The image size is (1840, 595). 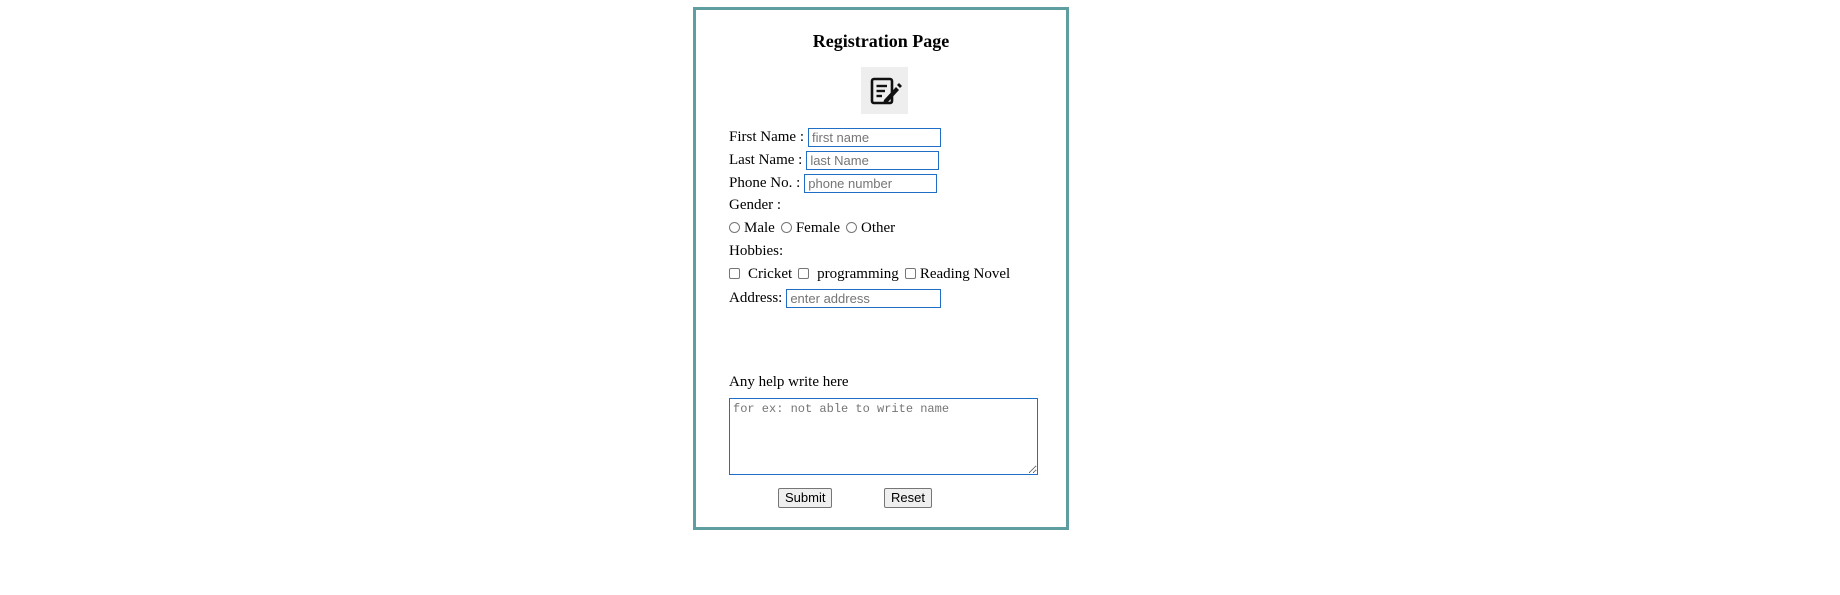 I want to click on address-row: Address:, so click(x=835, y=298).